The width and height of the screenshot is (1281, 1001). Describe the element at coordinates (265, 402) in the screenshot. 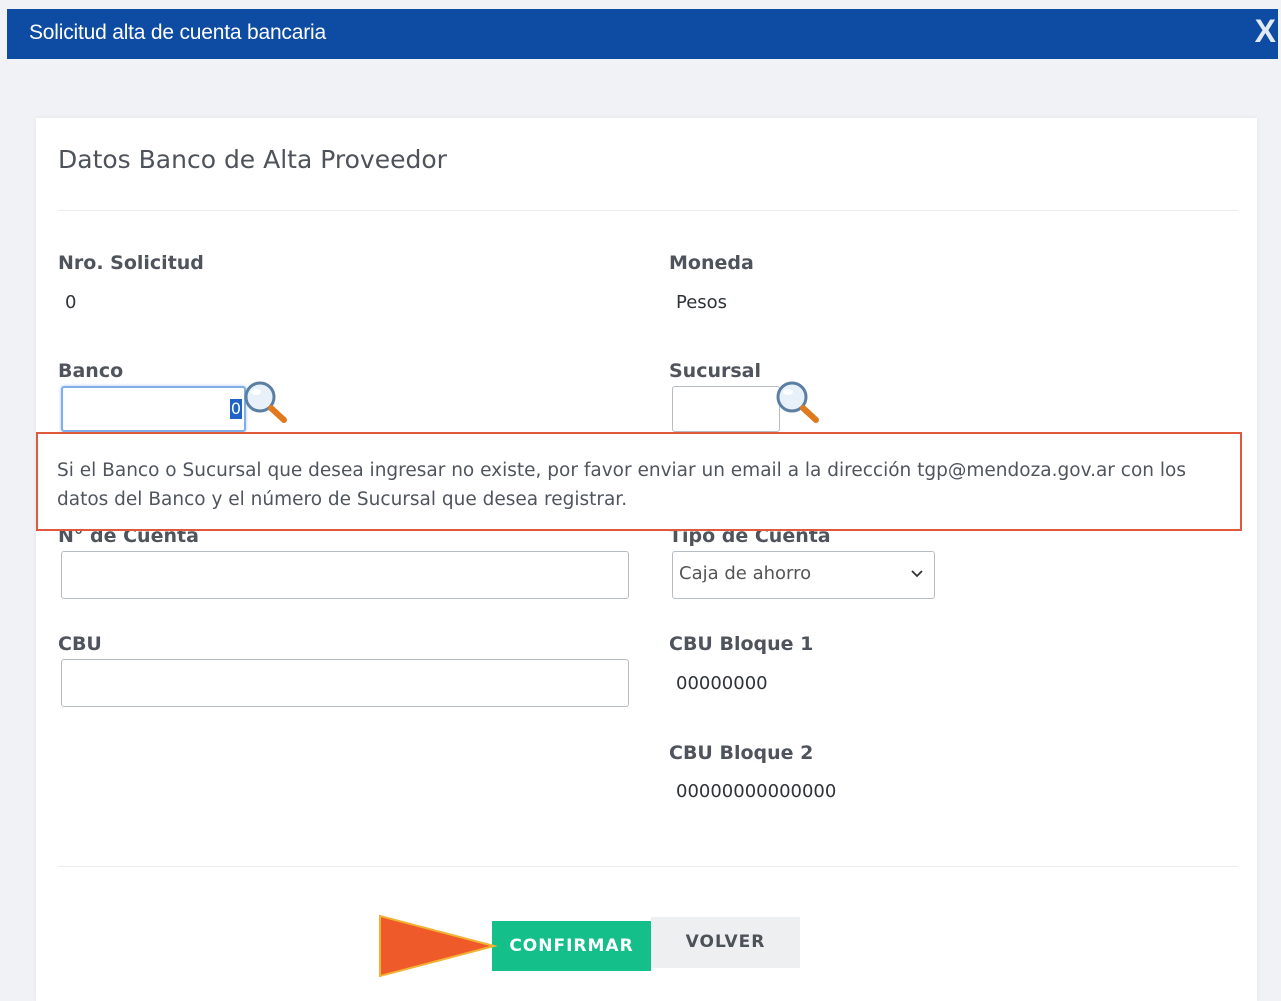

I see `banco-search-icon` at that location.